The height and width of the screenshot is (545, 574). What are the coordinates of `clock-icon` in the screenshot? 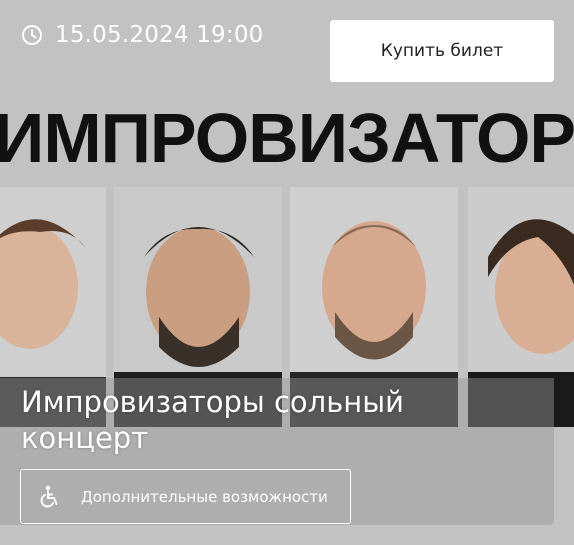 It's located at (32, 35).